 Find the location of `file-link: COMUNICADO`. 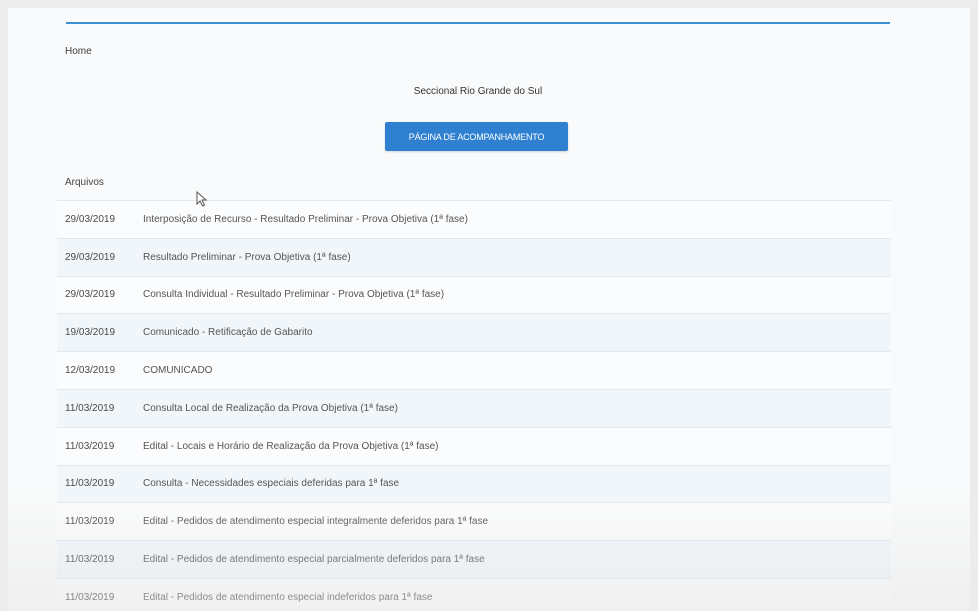

file-link: COMUNICADO is located at coordinates (173, 370).